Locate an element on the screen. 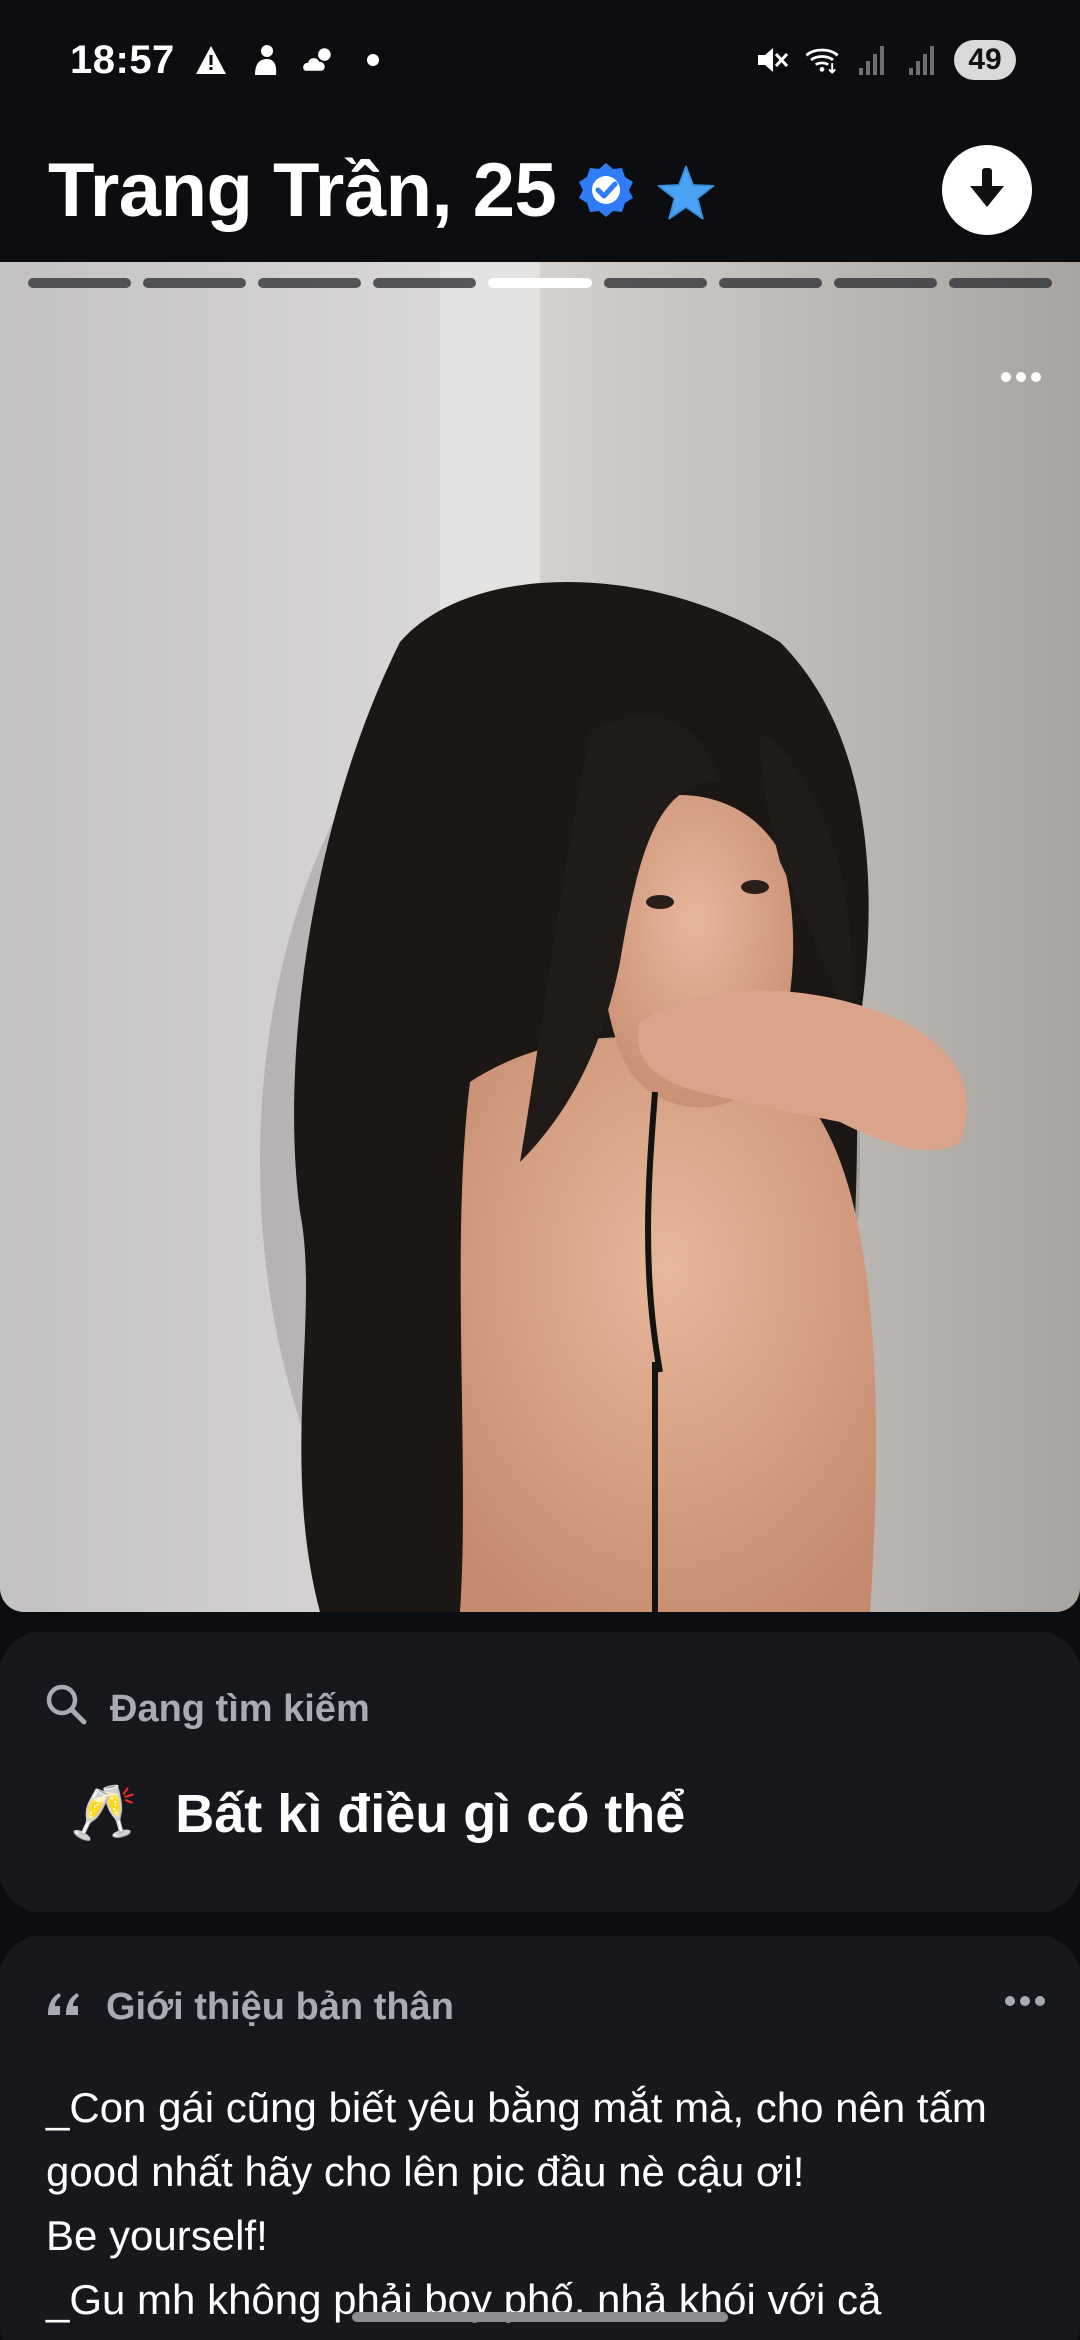 Image resolution: width=1080 pixels, height=2340 pixels. battery-indicator: 49 is located at coordinates (985, 60).